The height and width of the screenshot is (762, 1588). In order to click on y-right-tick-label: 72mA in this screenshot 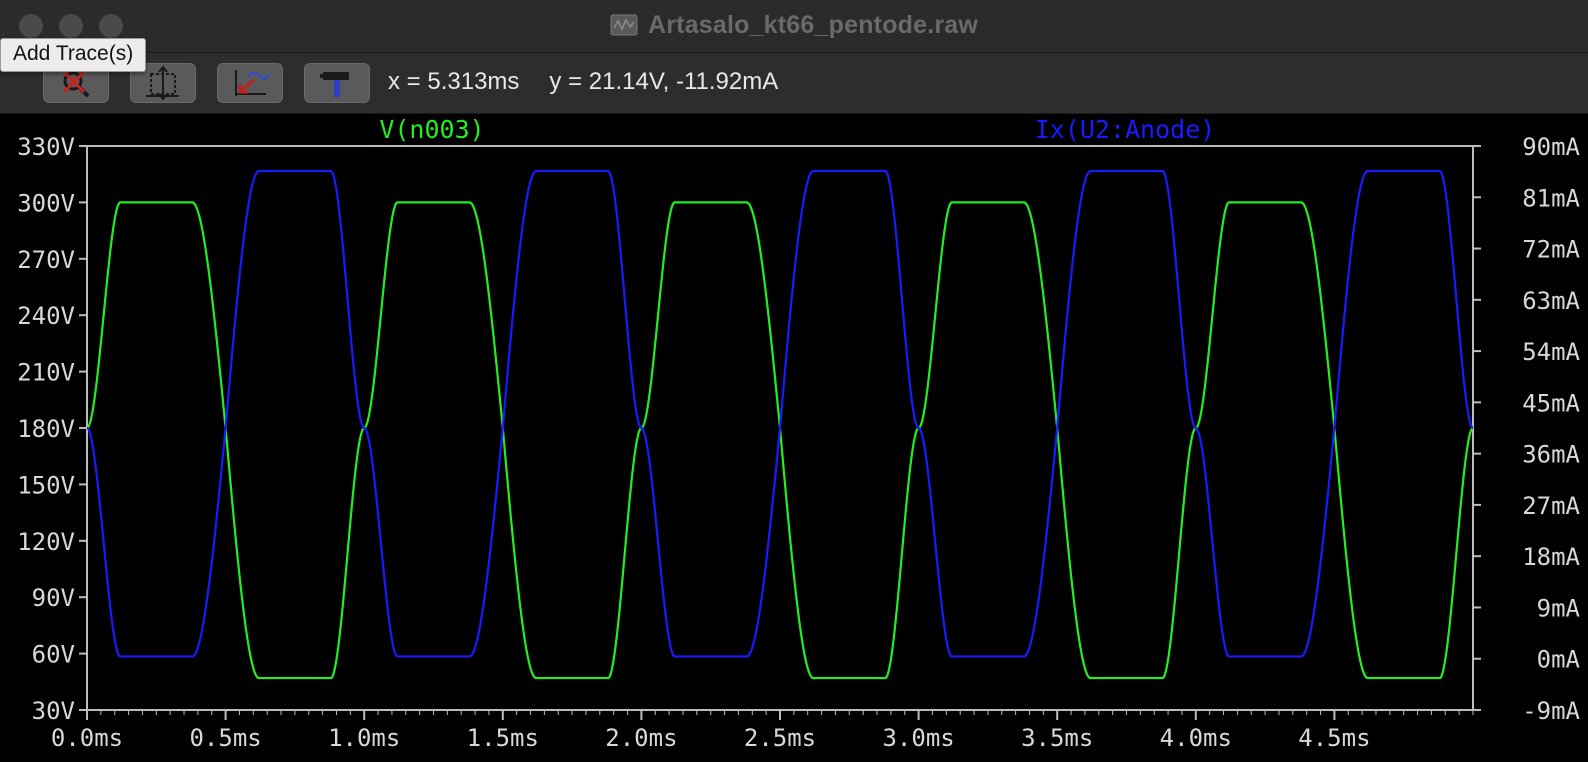, I will do `click(1551, 250)`.